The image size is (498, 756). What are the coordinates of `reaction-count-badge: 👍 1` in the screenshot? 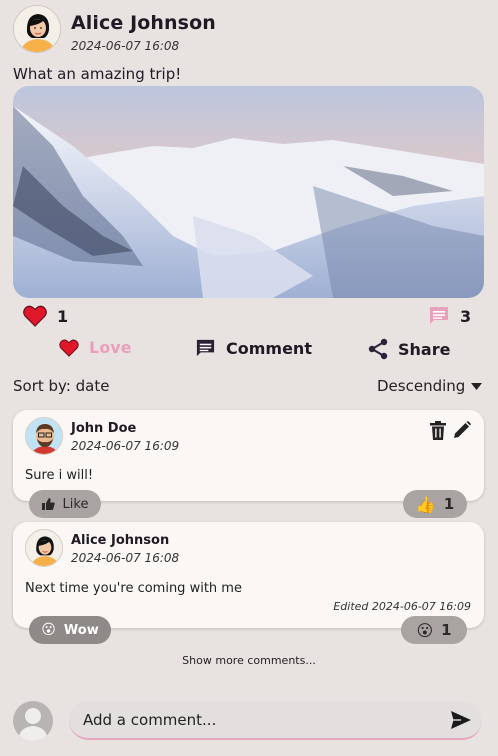 It's located at (435, 504).